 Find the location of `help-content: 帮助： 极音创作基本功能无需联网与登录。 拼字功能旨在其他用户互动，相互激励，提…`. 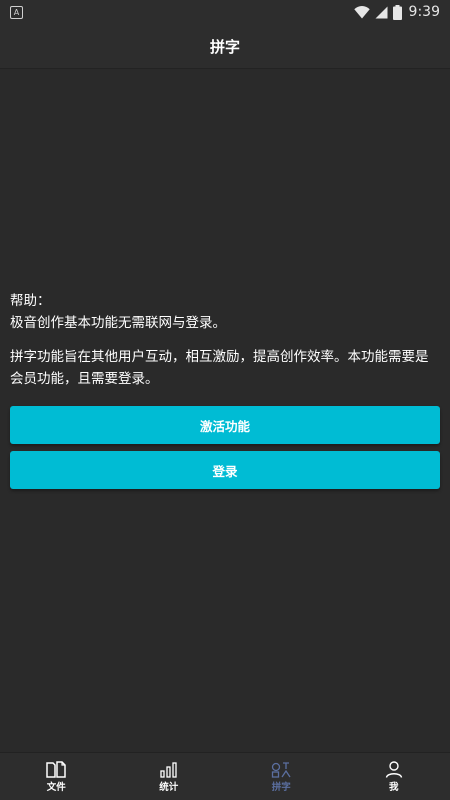

help-content: 帮助： 极音创作基本功能无需联网与登录。 拼字功能旨在其他用户互动，相互激励，提… is located at coordinates (225, 347).